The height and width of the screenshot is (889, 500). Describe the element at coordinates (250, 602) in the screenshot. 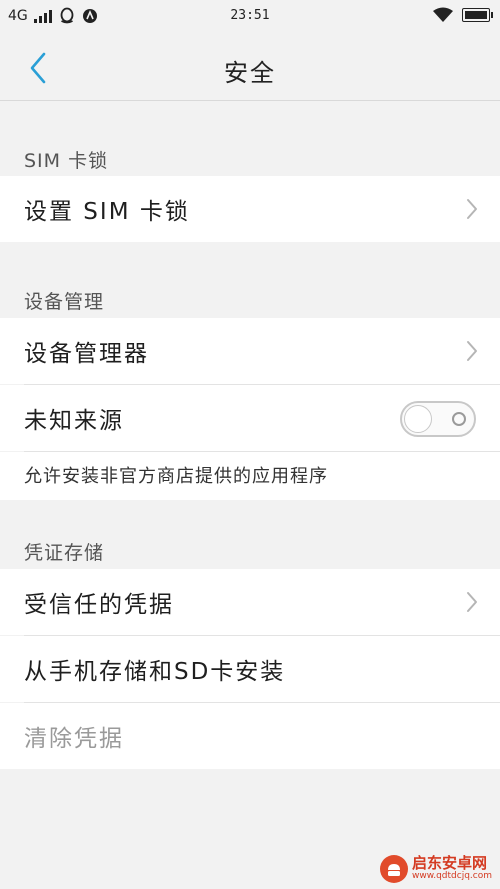

I see `trusted-credentials-item: 受信任的凭据` at that location.